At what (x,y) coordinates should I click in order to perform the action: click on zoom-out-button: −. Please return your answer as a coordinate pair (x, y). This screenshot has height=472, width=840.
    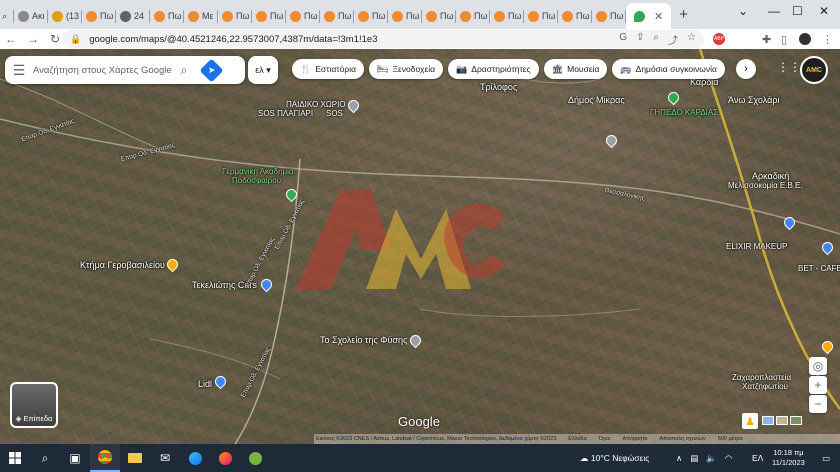
    Looking at the image, I should click on (818, 404).